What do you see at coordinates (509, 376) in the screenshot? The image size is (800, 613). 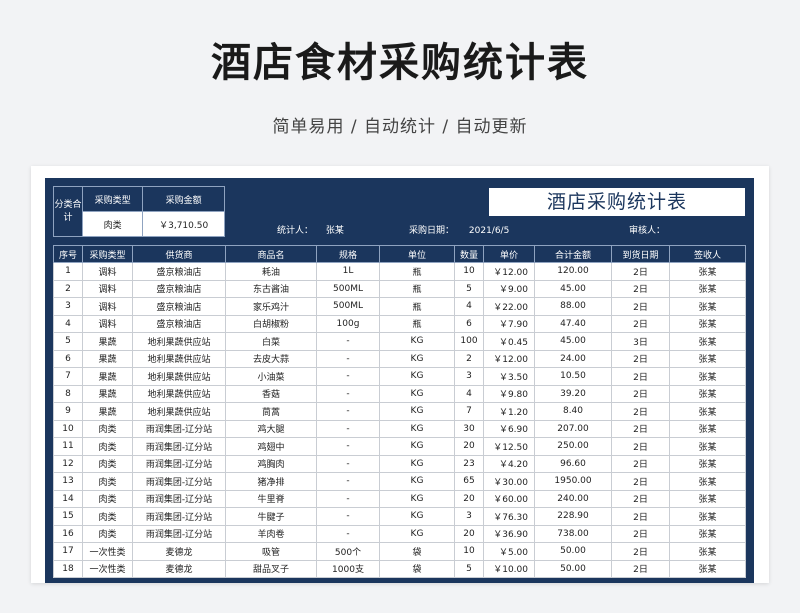 I see `cell-price: ￥3.50` at bounding box center [509, 376].